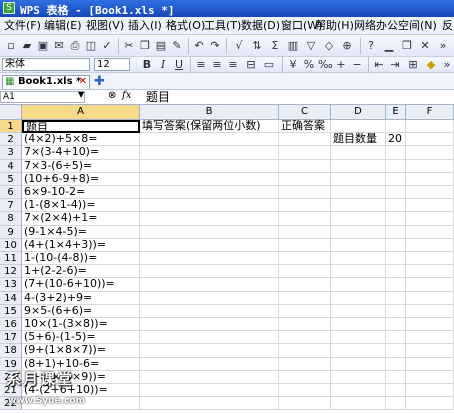 The width and height of the screenshot is (454, 413). Describe the element at coordinates (11, 285) in the screenshot. I see `row-header: 13` at that location.